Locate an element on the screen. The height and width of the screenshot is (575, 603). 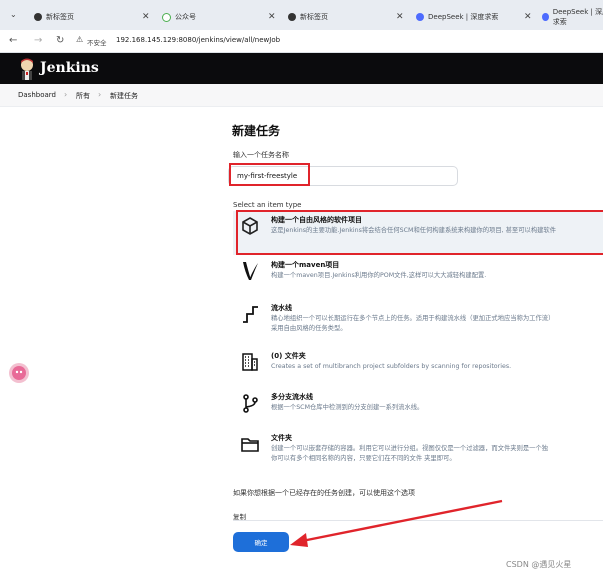
item-type-label: Select an item type is located at coordinates (267, 205).